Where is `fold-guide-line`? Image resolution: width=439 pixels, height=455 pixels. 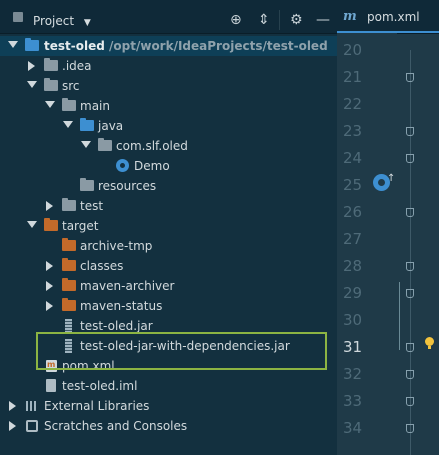 fold-guide-line is located at coordinates (410, 252).